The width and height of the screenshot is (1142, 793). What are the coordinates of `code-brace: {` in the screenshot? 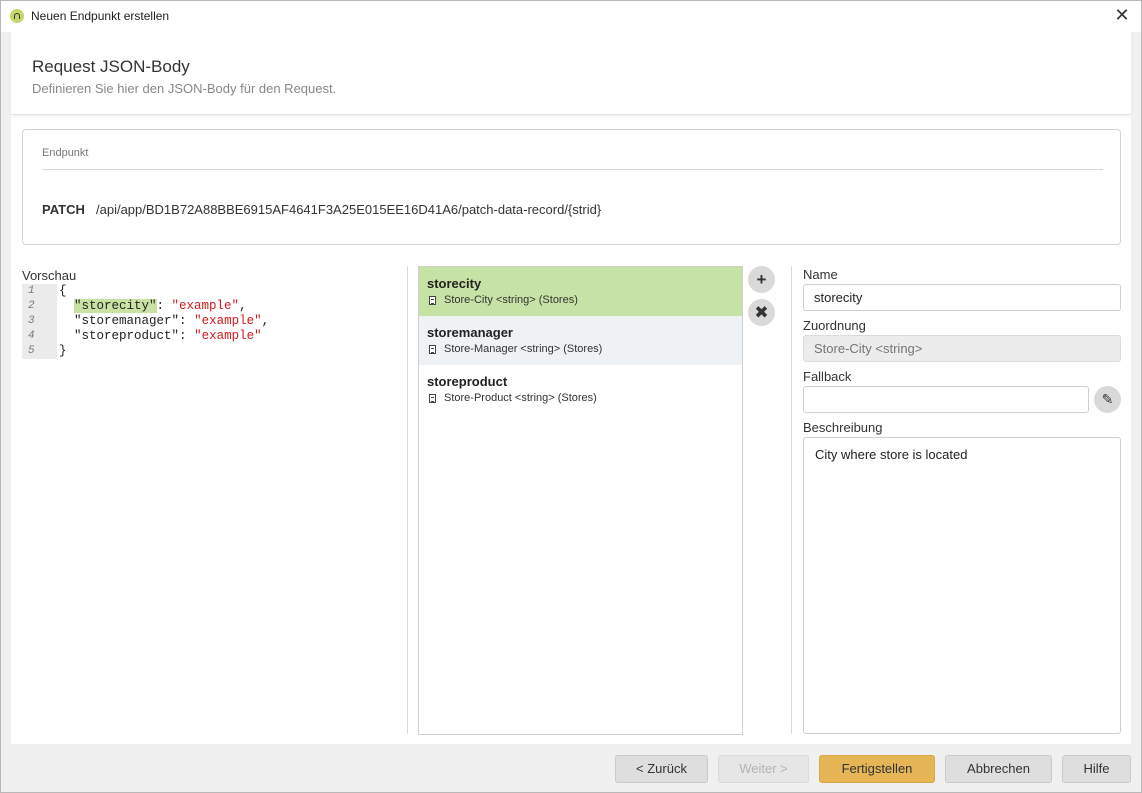 It's located at (63, 291).